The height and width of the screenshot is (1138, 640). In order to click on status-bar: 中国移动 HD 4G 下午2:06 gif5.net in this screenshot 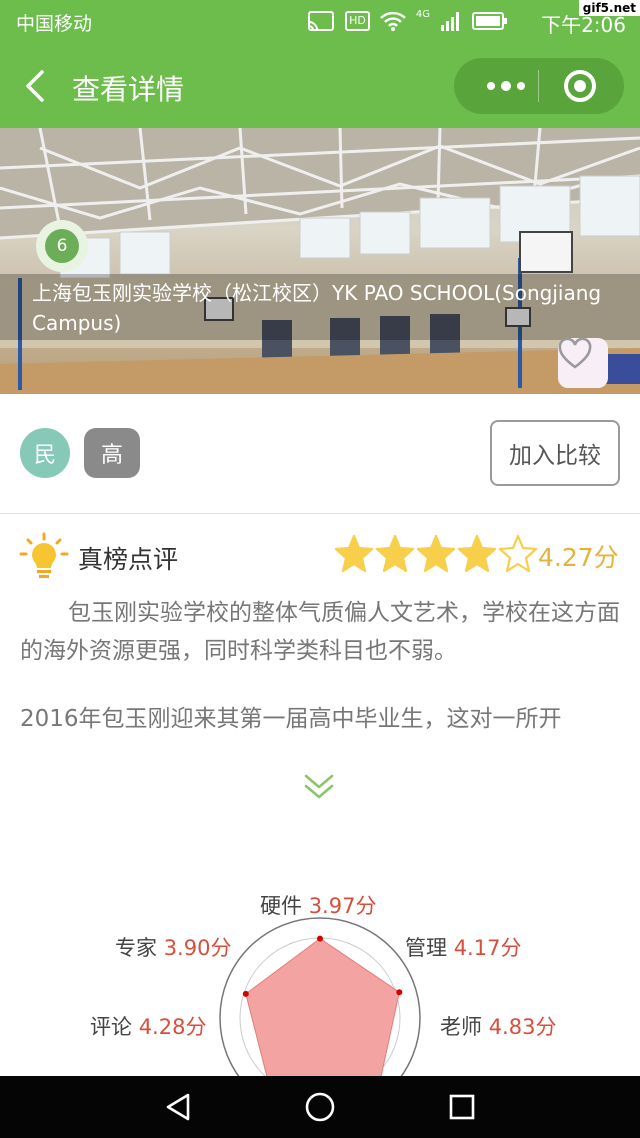, I will do `click(320, 22)`.